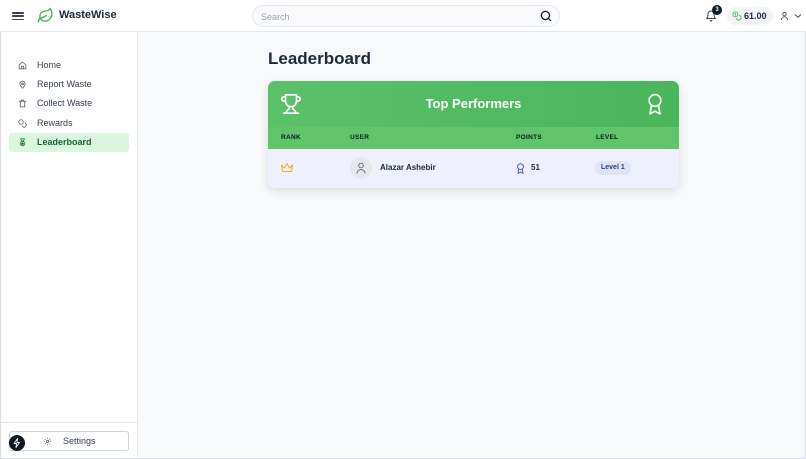  I want to click on table-header: RANK USER POINTS LEVEL, so click(473, 138).